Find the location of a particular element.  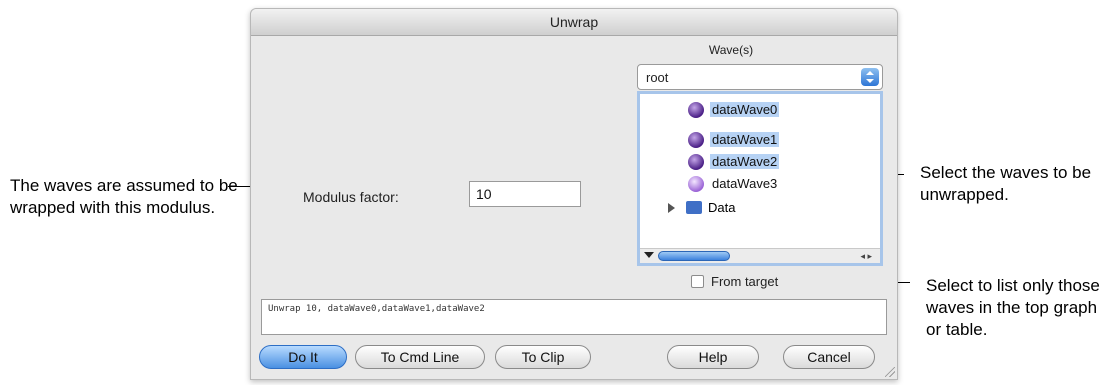

scroll-menu-icon is located at coordinates (649, 255).